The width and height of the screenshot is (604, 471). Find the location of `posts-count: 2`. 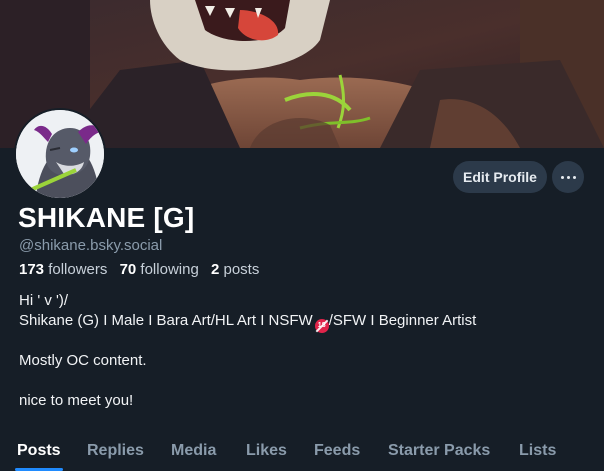

posts-count: 2 is located at coordinates (215, 269).